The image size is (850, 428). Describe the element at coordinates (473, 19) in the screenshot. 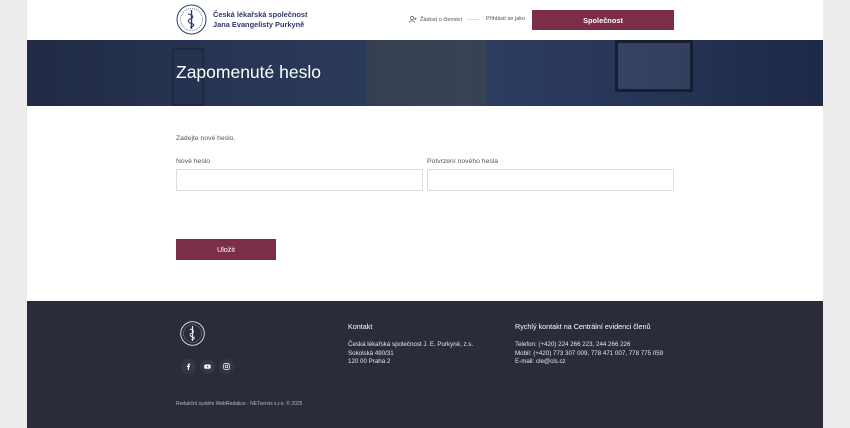

I see `nav-divider` at that location.